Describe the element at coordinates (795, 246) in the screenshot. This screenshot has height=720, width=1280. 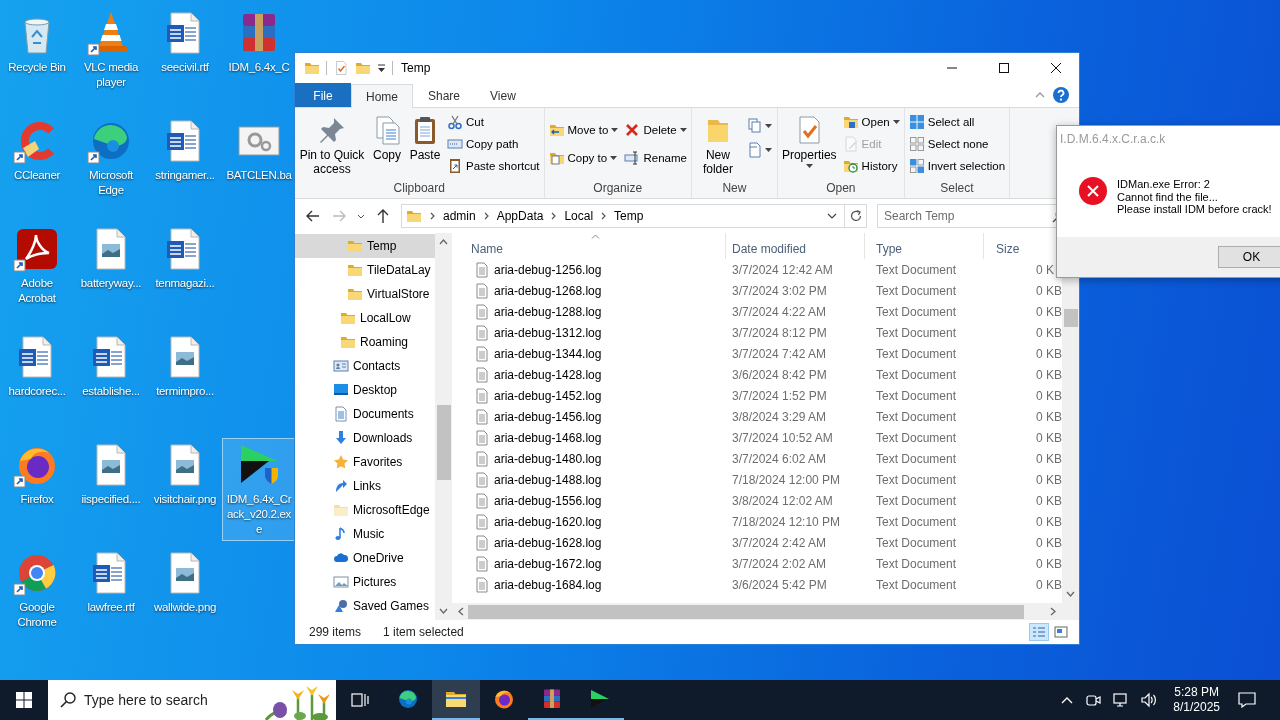
I see `column-header: Date modified` at that location.